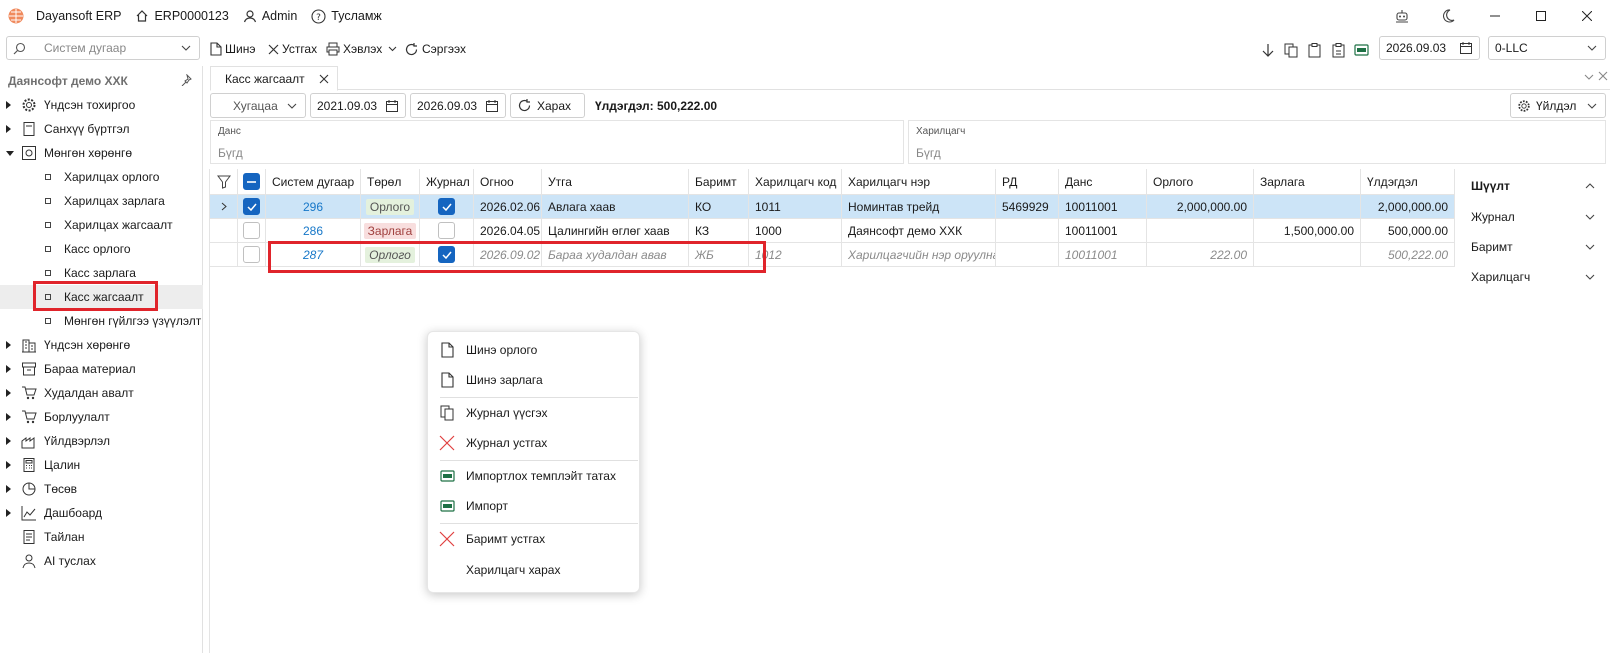 The height and width of the screenshot is (653, 1610). I want to click on column-header: Журнал, so click(447, 182).